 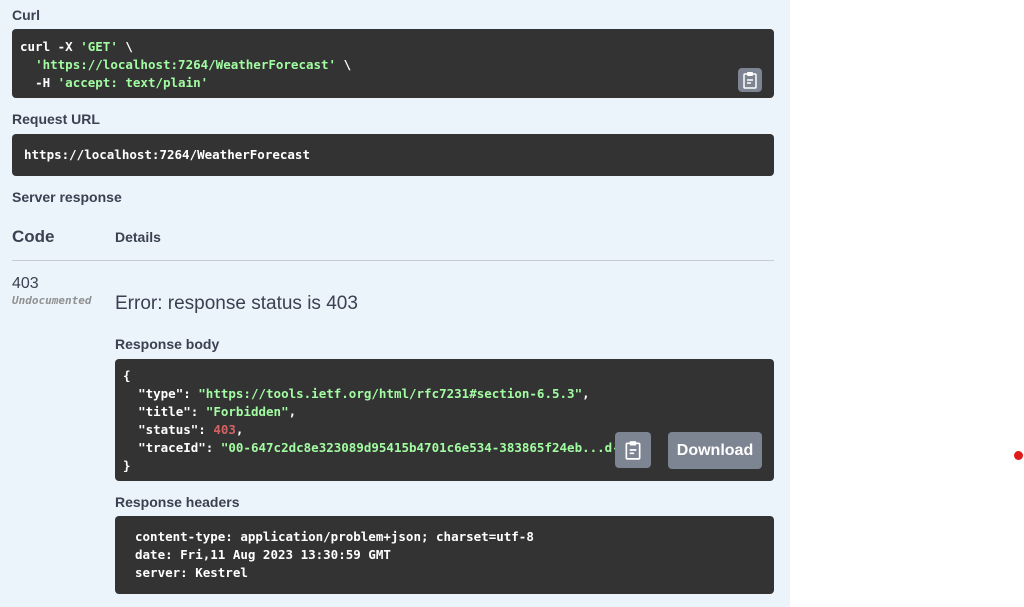 I want to click on response-copy-button, so click(x=633, y=450).